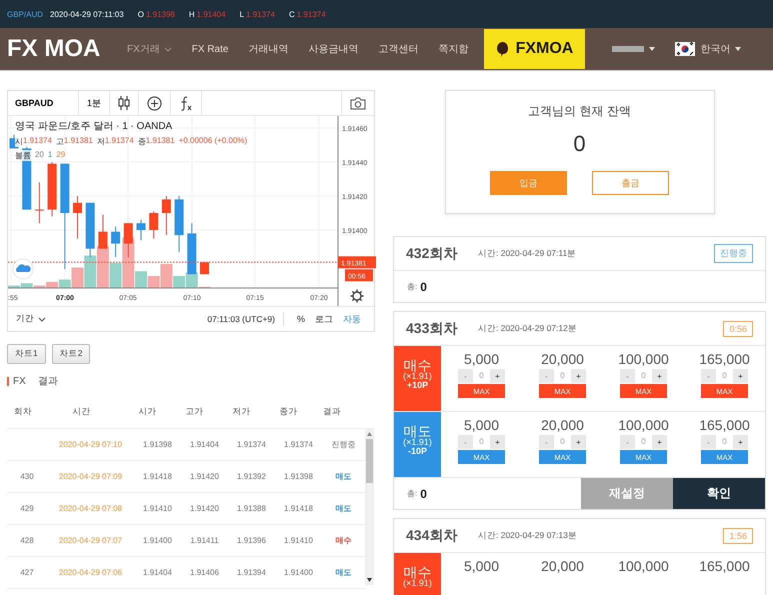  I want to click on scale-option: 자동, so click(352, 319).